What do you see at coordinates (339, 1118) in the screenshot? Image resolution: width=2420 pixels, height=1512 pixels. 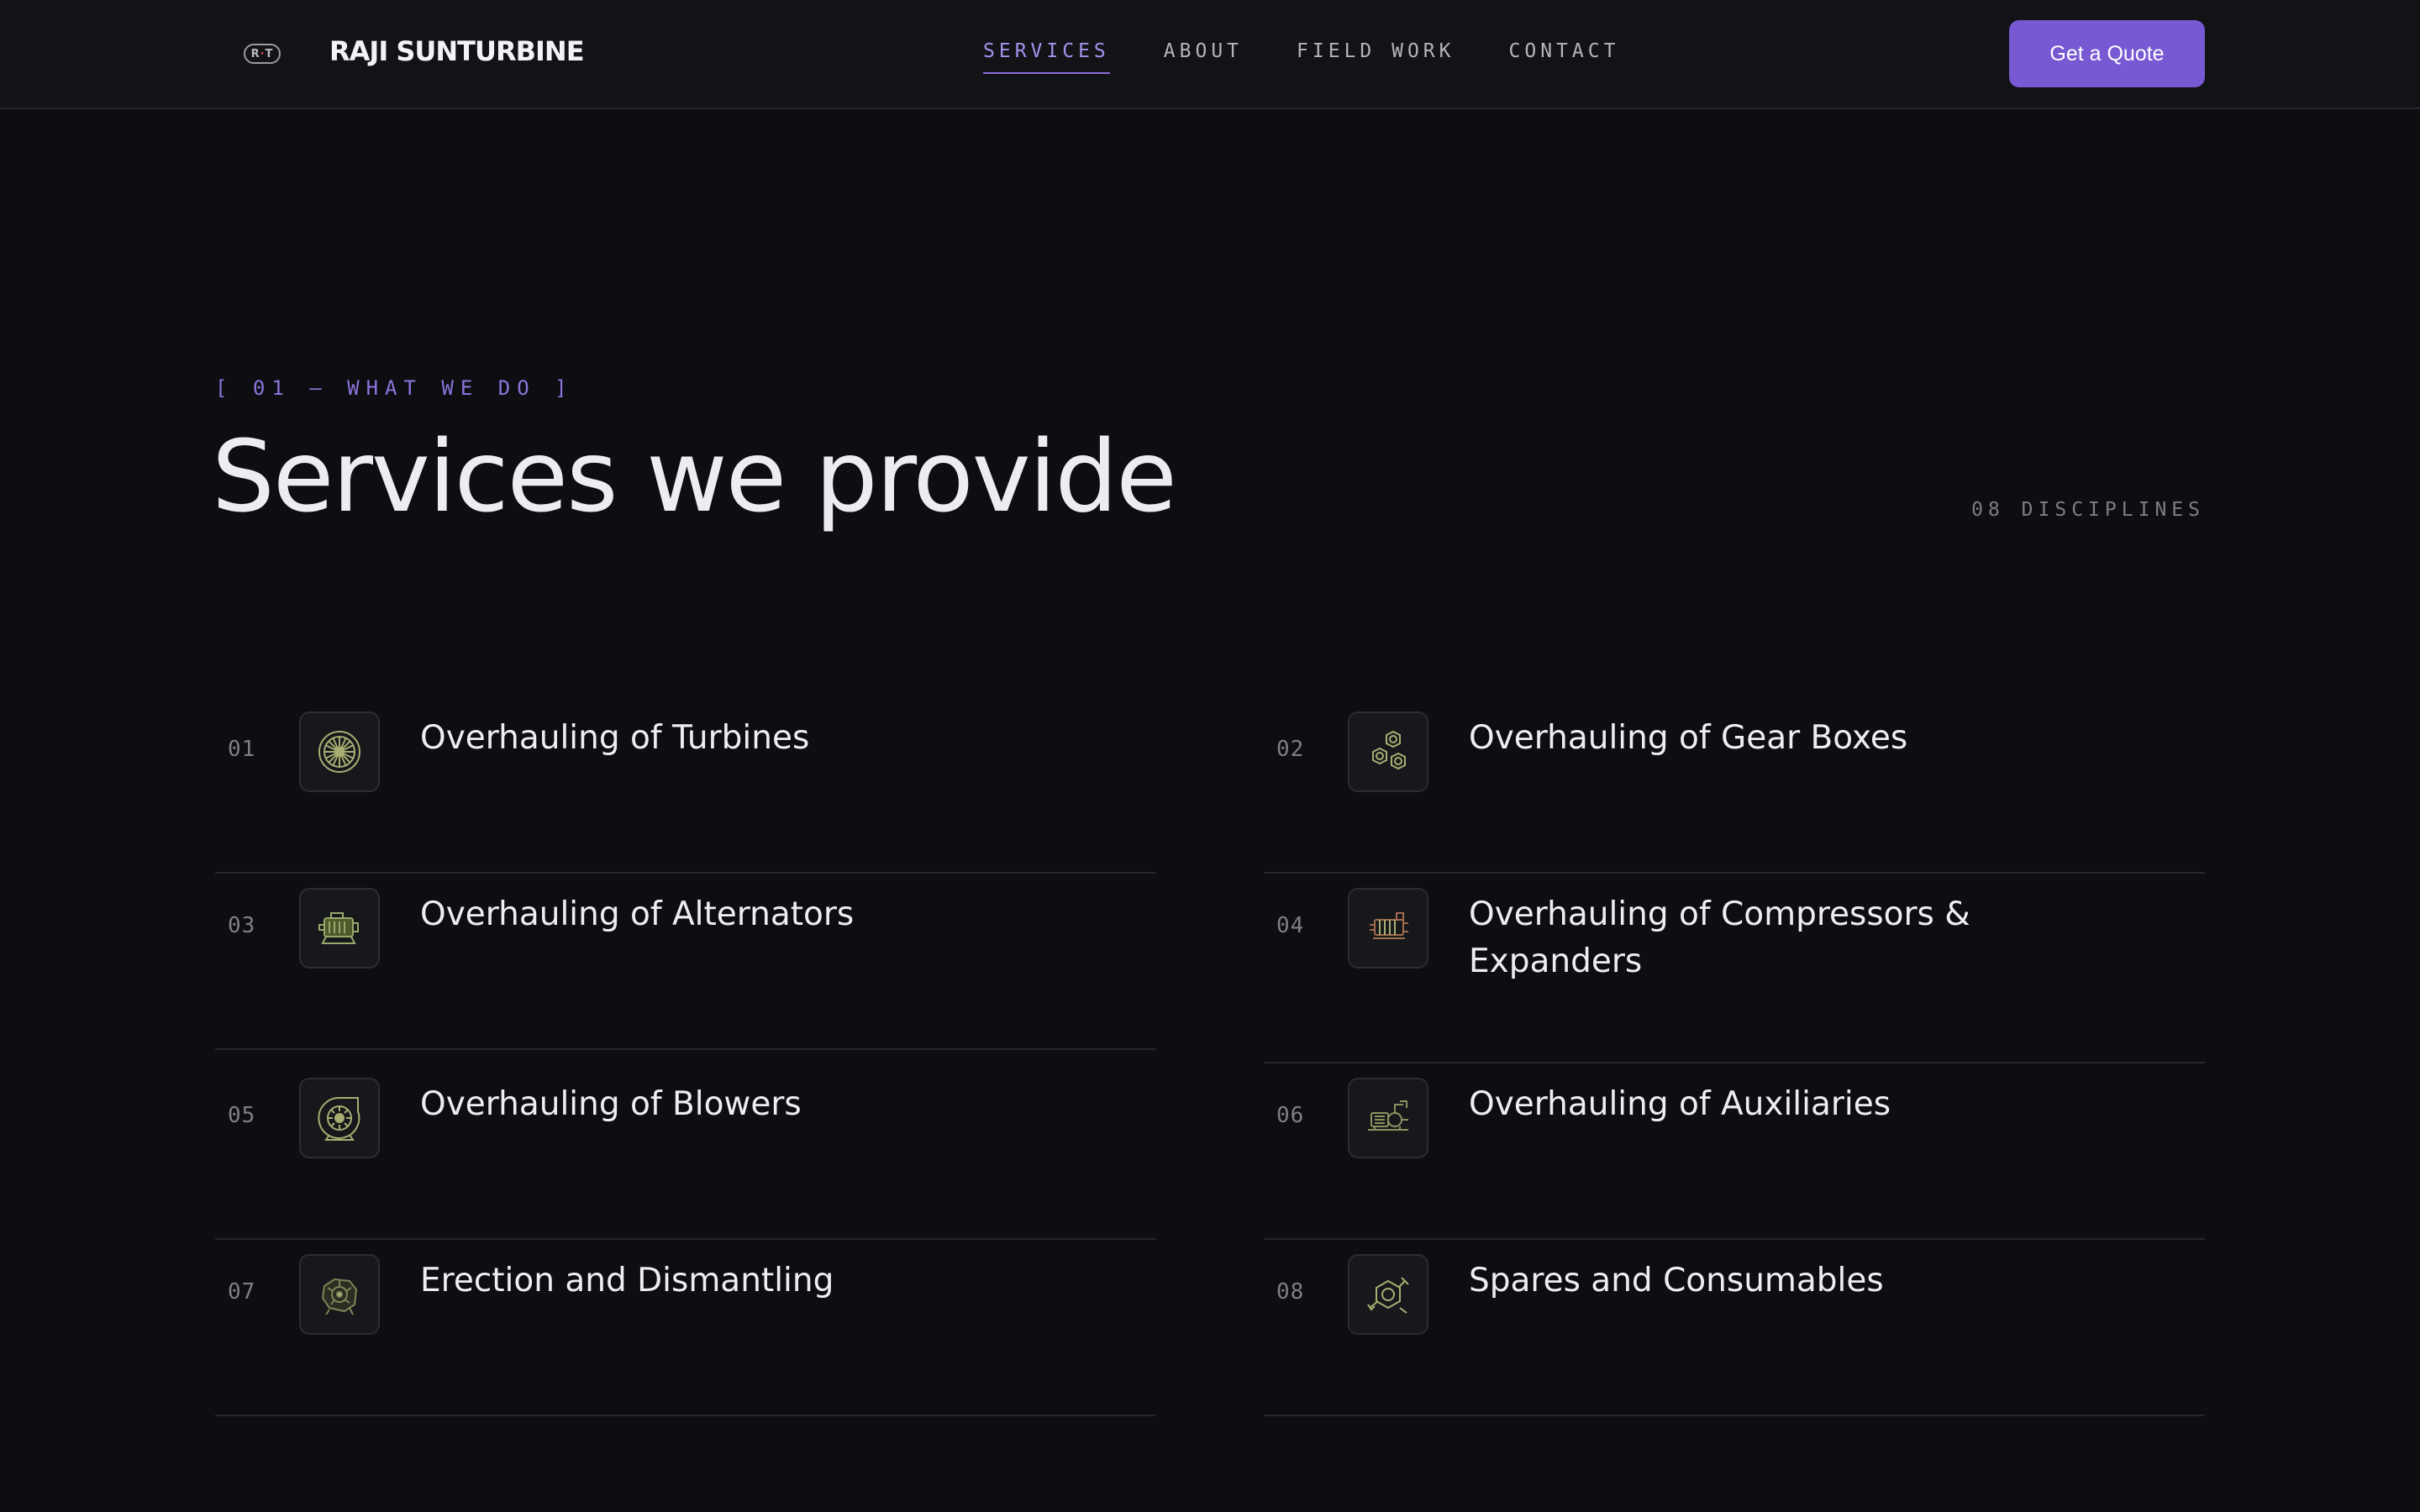 I see `blower-icon` at bounding box center [339, 1118].